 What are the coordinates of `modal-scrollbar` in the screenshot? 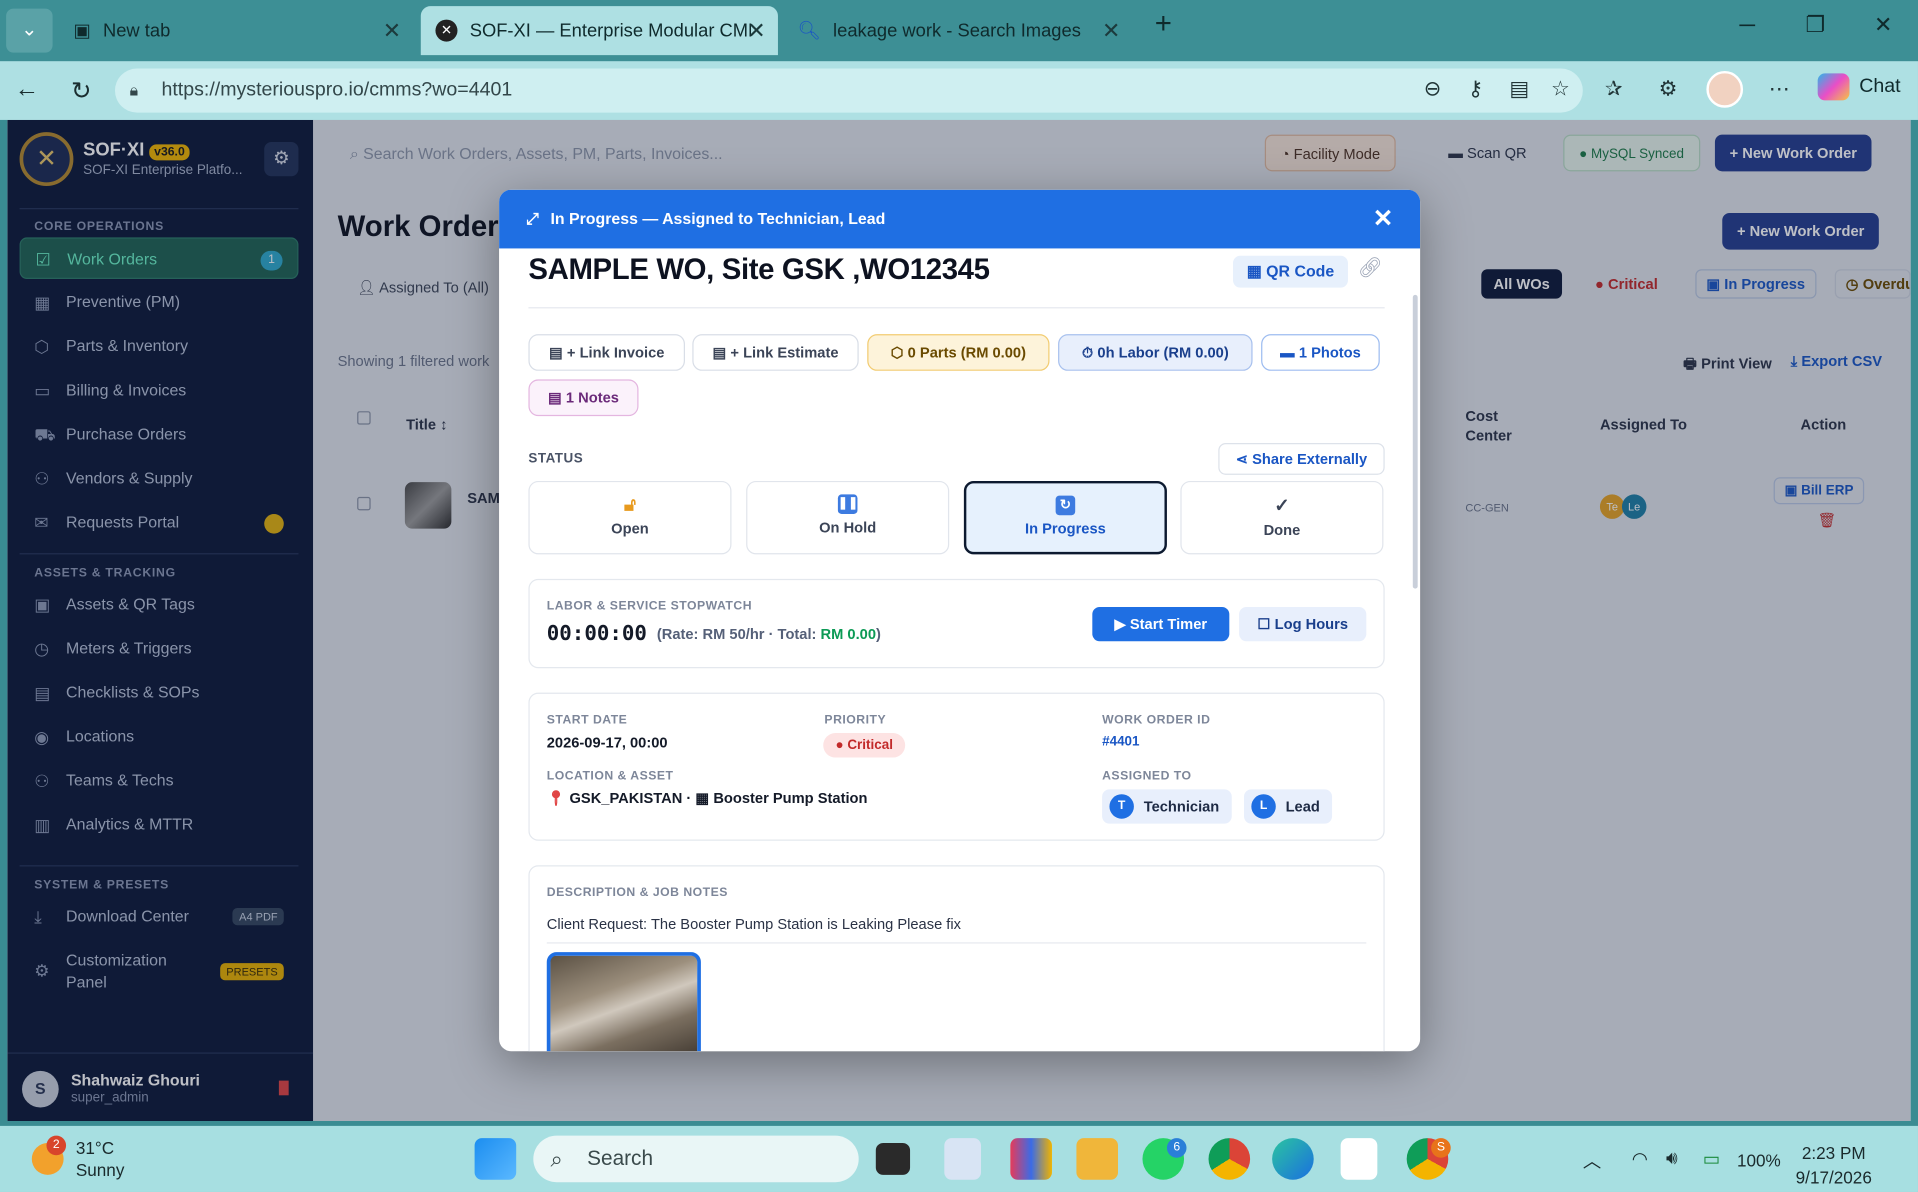 It's located at (1415, 441).